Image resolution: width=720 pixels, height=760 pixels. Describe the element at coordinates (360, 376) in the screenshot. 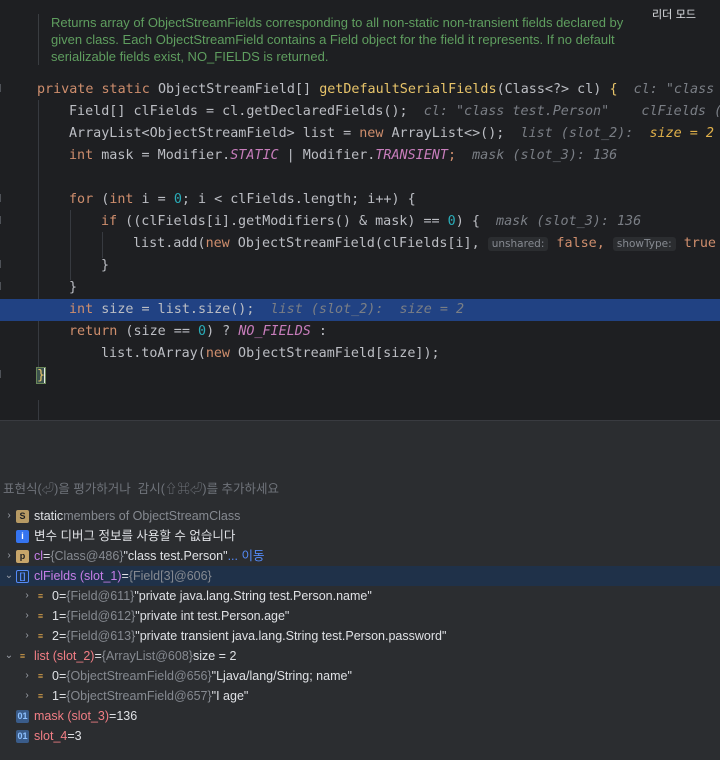

I see `code-line-closing-brace: }` at that location.